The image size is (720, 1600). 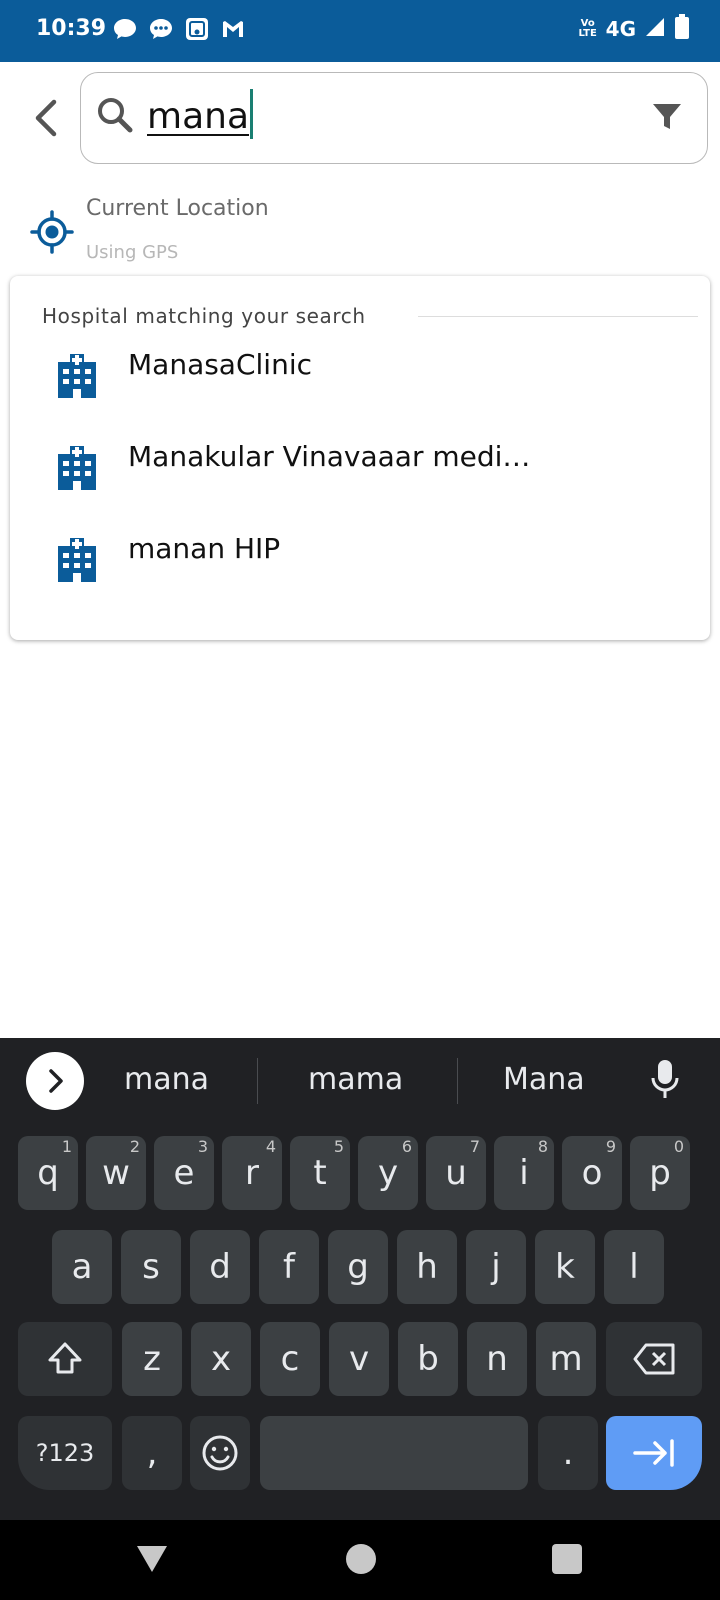 I want to click on key-label: h, so click(x=427, y=1267).